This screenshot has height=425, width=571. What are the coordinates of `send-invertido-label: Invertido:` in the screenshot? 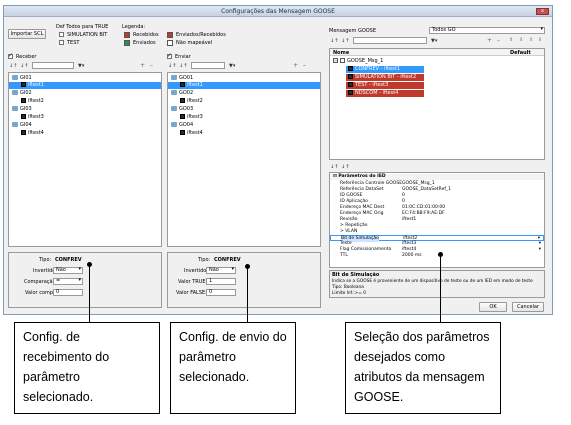 It's located at (196, 271).